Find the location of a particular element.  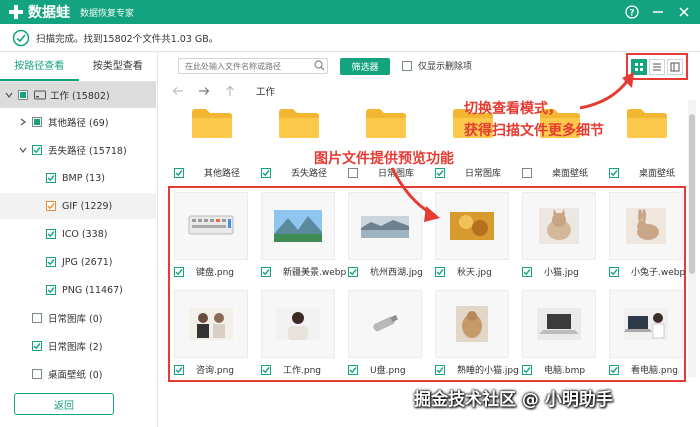

check-circle-icon is located at coordinates (21, 38).